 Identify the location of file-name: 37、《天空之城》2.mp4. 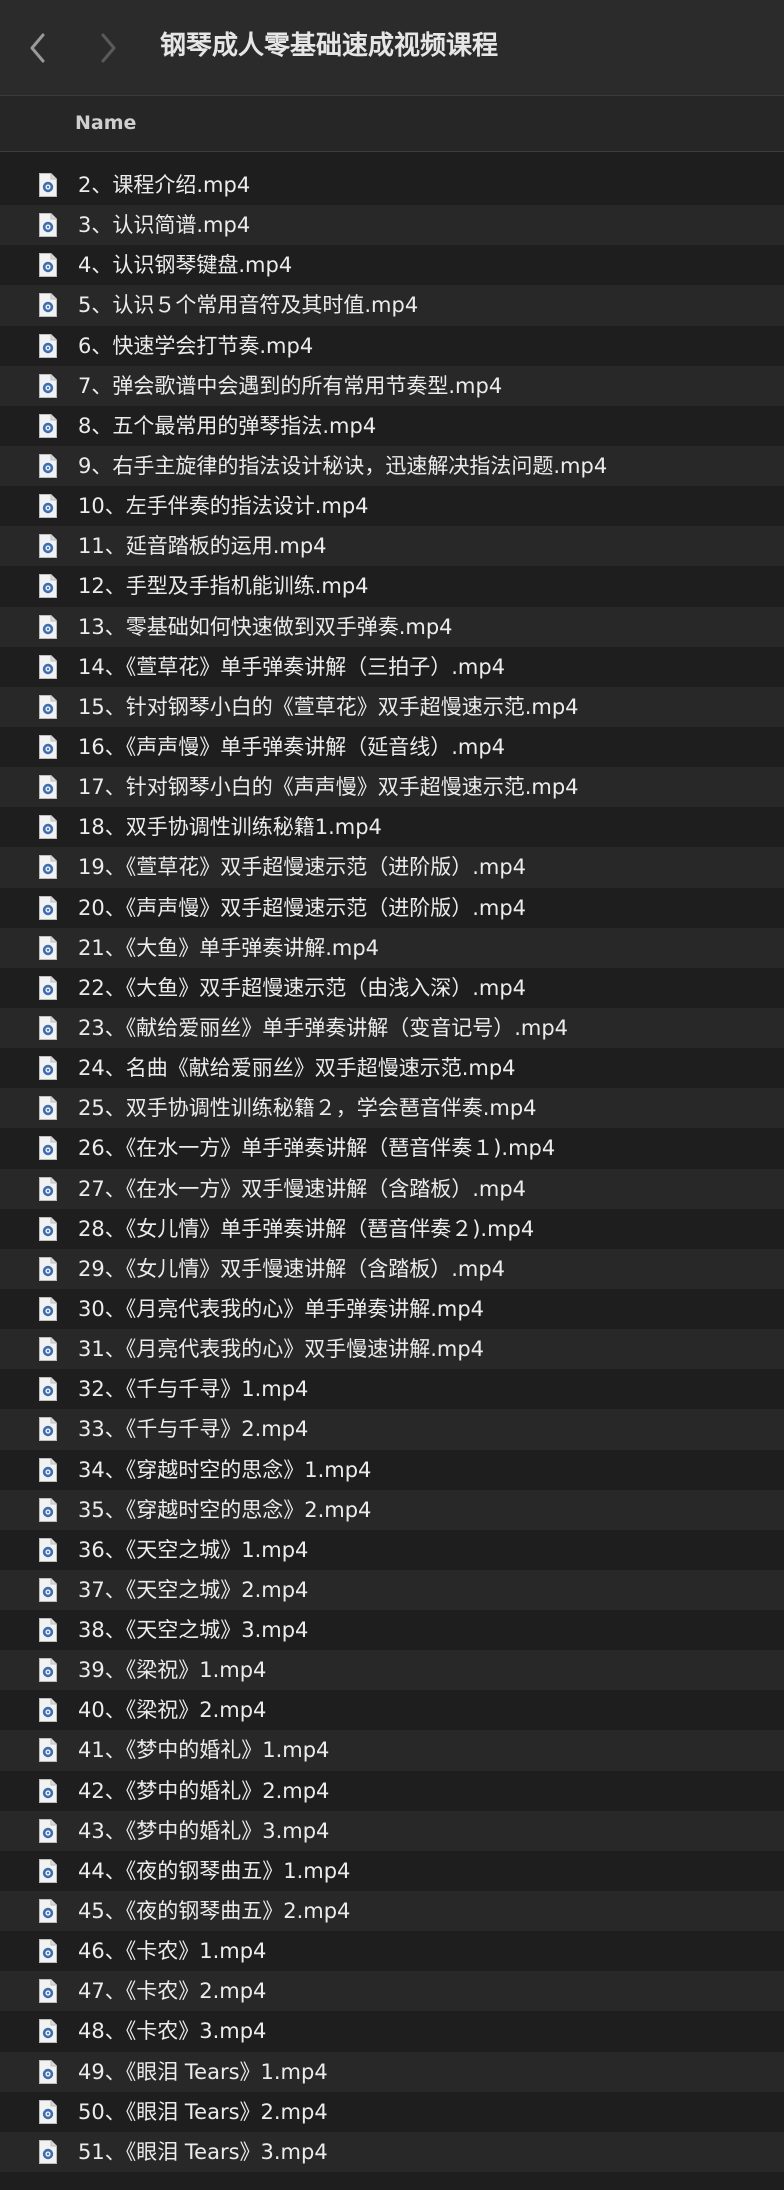
(193, 1589).